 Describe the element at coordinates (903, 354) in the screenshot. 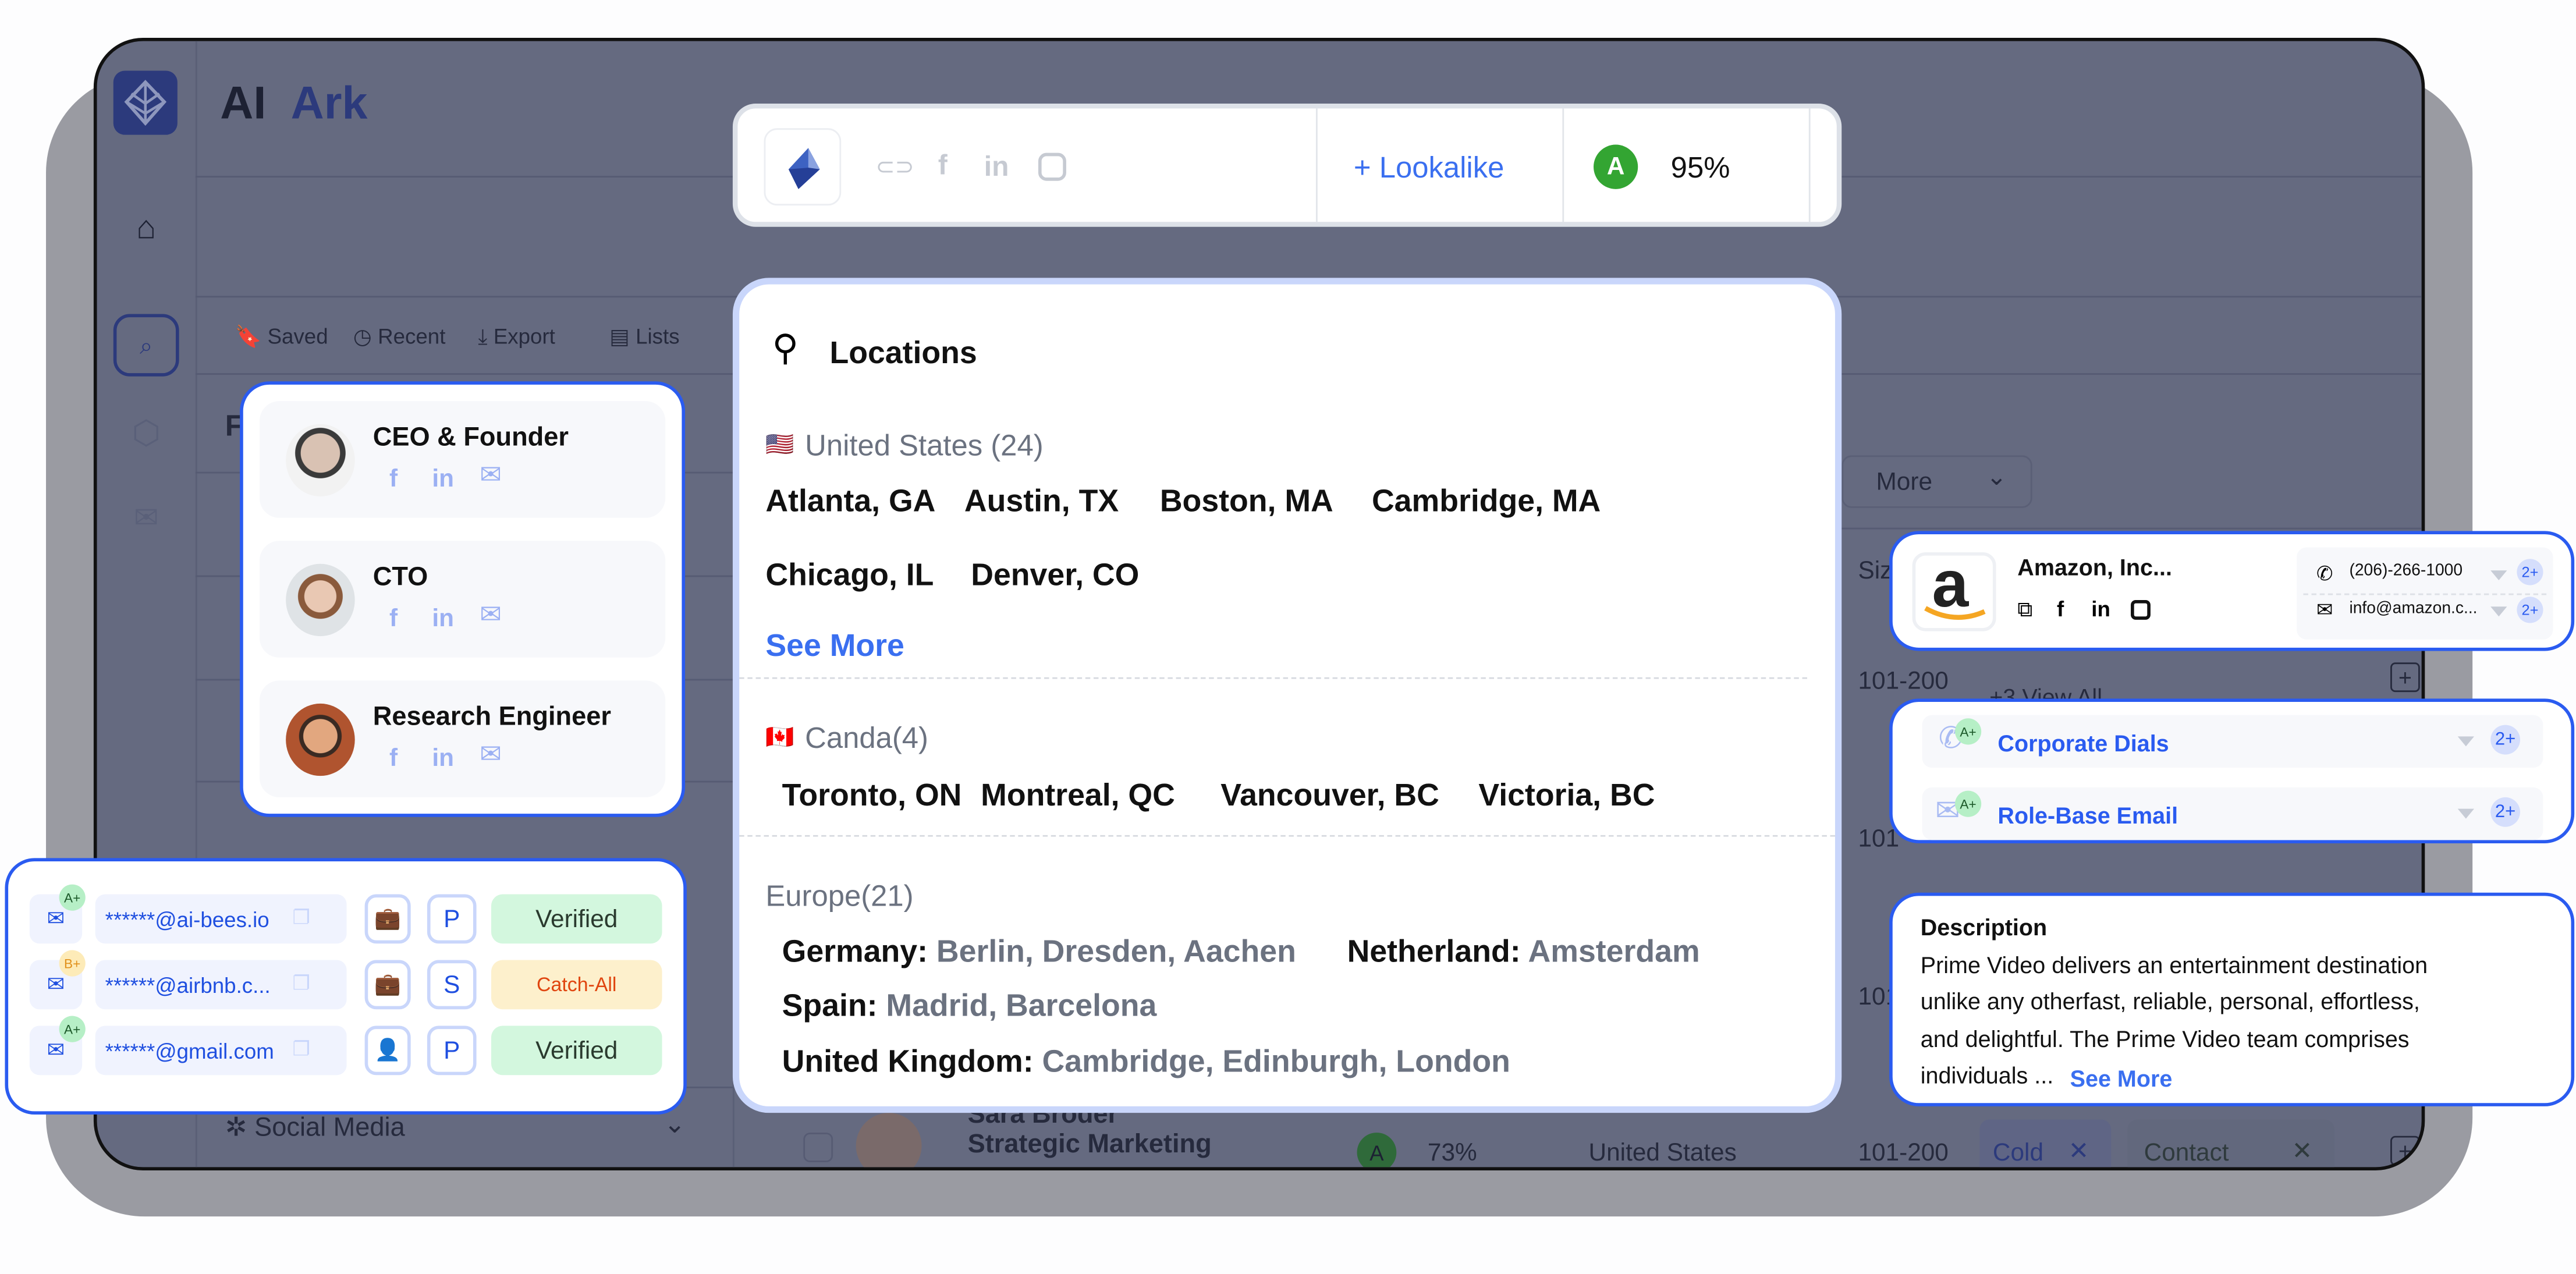

I see `locations-title: Locations` at that location.